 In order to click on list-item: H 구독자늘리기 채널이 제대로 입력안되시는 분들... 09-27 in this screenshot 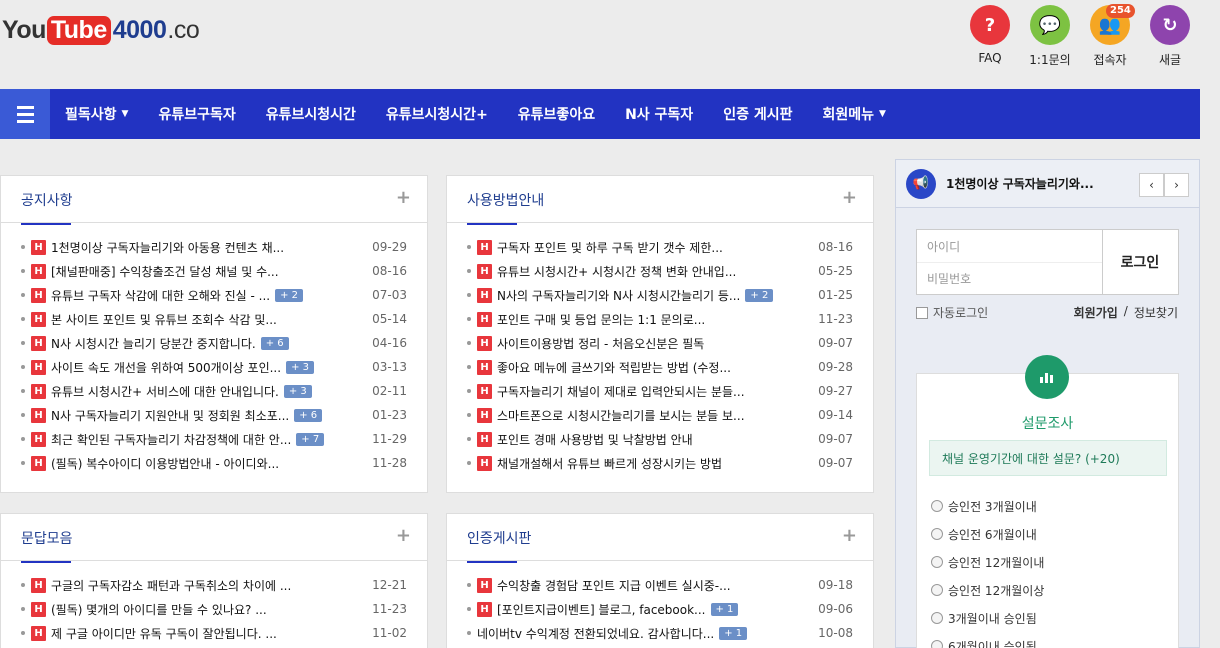, I will do `click(660, 391)`.